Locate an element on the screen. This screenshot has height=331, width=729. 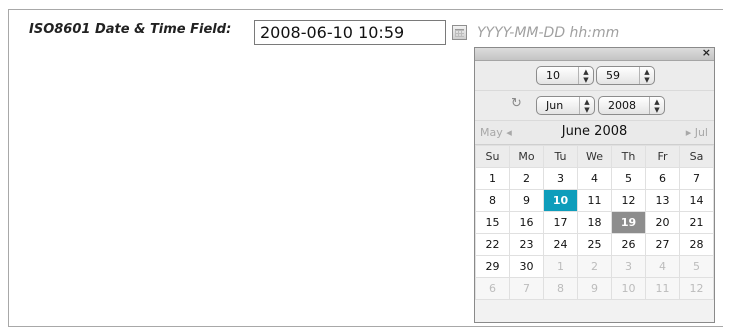
refresh-icon: ↻ is located at coordinates (516, 103).